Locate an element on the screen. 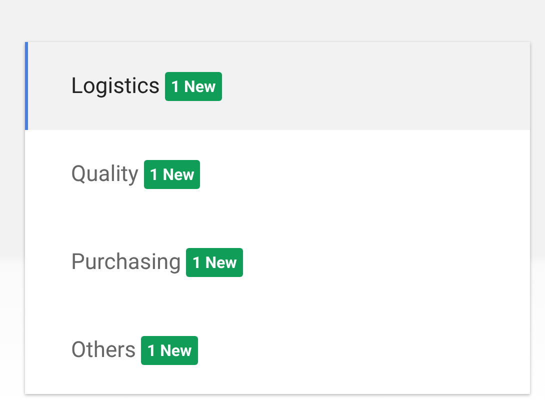  item-label: Quality is located at coordinates (105, 174).